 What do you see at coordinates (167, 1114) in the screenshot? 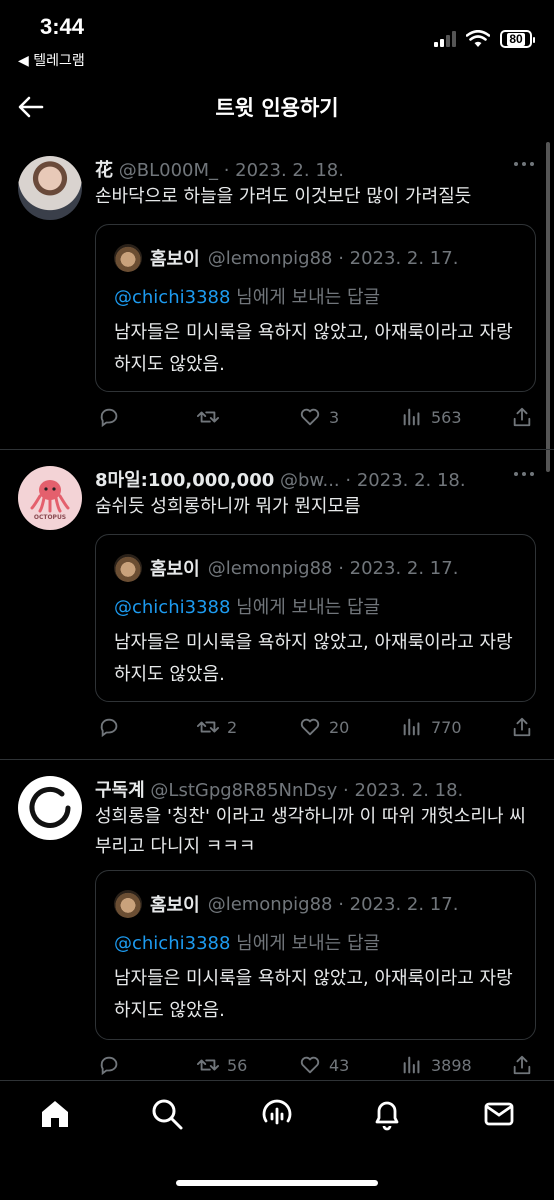
I see `search-icon` at bounding box center [167, 1114].